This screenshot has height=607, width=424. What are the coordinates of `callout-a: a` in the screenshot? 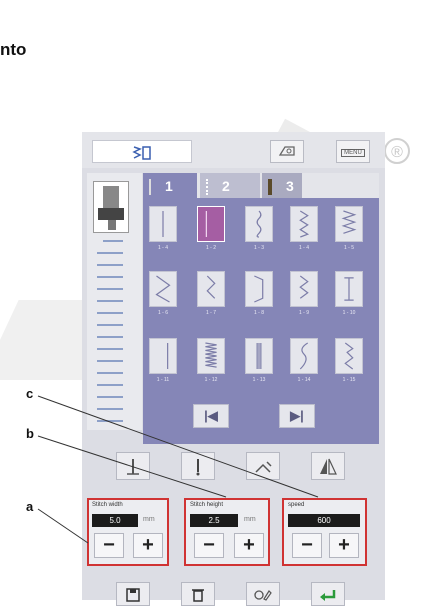 It's located at (30, 506).